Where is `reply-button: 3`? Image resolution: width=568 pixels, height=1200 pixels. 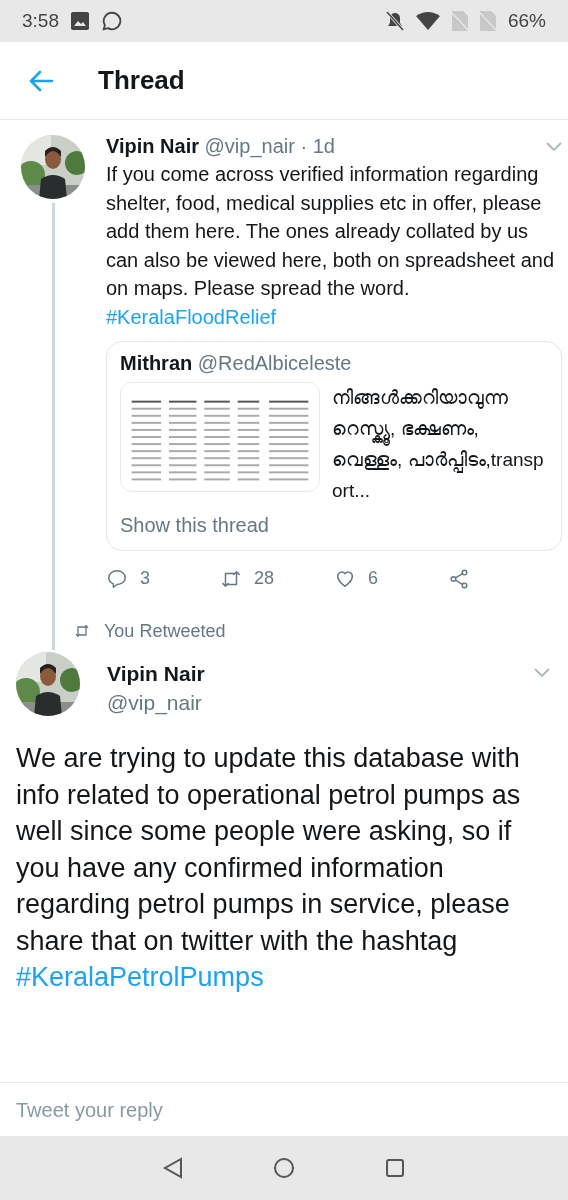 reply-button: 3 is located at coordinates (163, 578).